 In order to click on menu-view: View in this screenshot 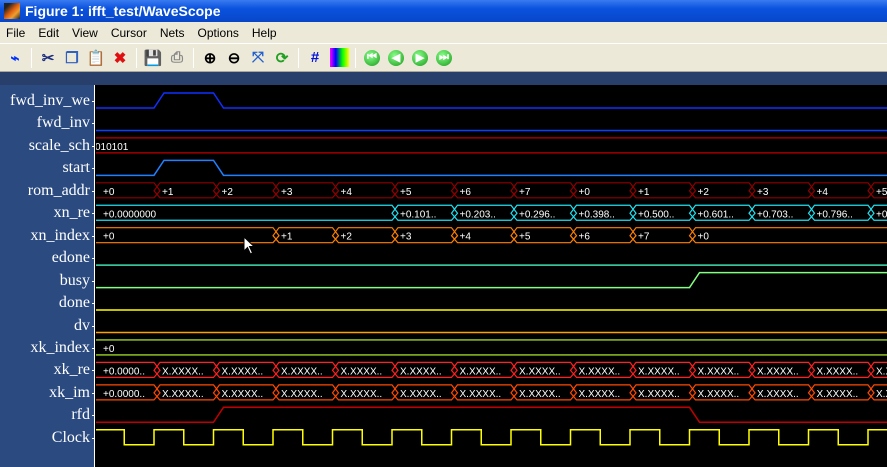, I will do `click(85, 33)`.